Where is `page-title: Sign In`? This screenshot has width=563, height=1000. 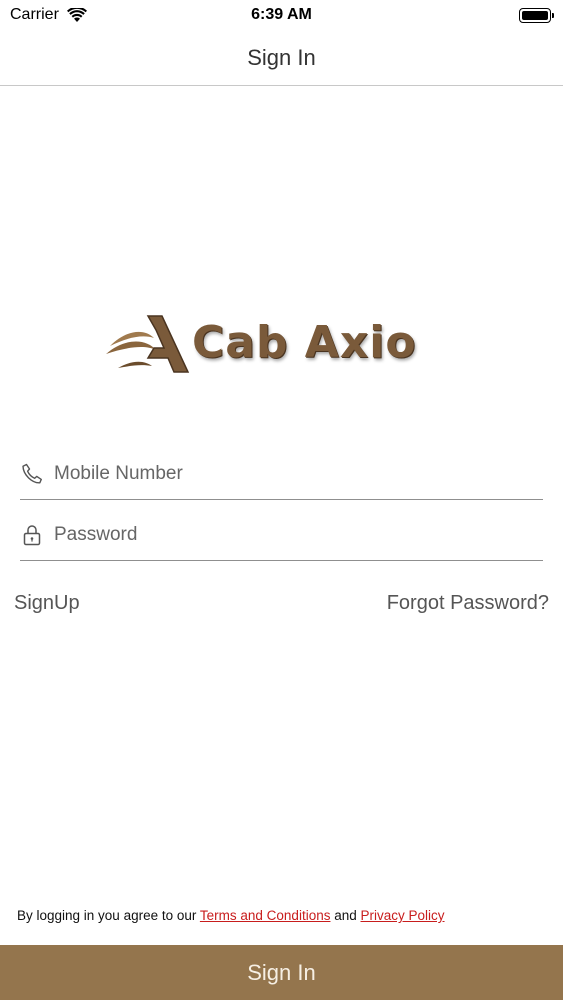
page-title: Sign In is located at coordinates (281, 57).